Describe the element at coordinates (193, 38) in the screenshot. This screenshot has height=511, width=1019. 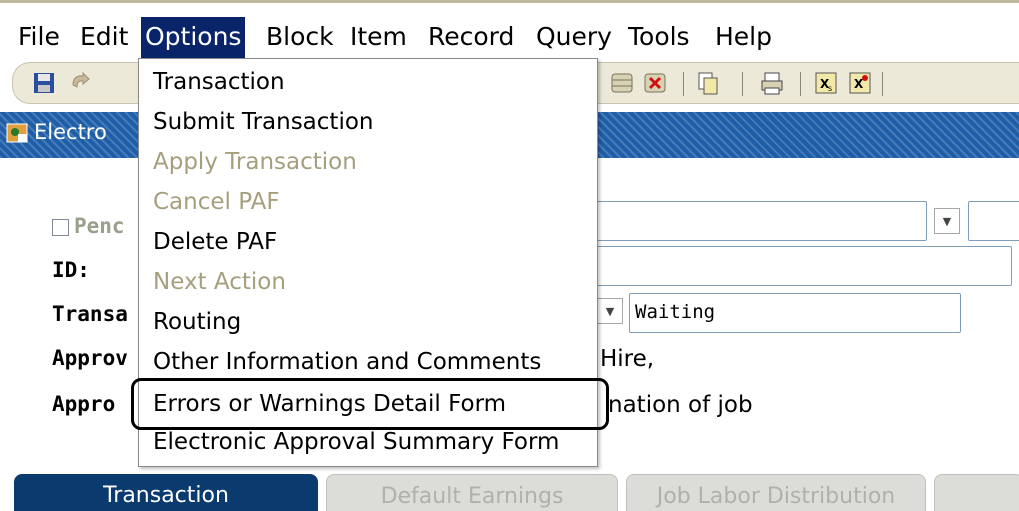
I see `menu-options: Options` at that location.